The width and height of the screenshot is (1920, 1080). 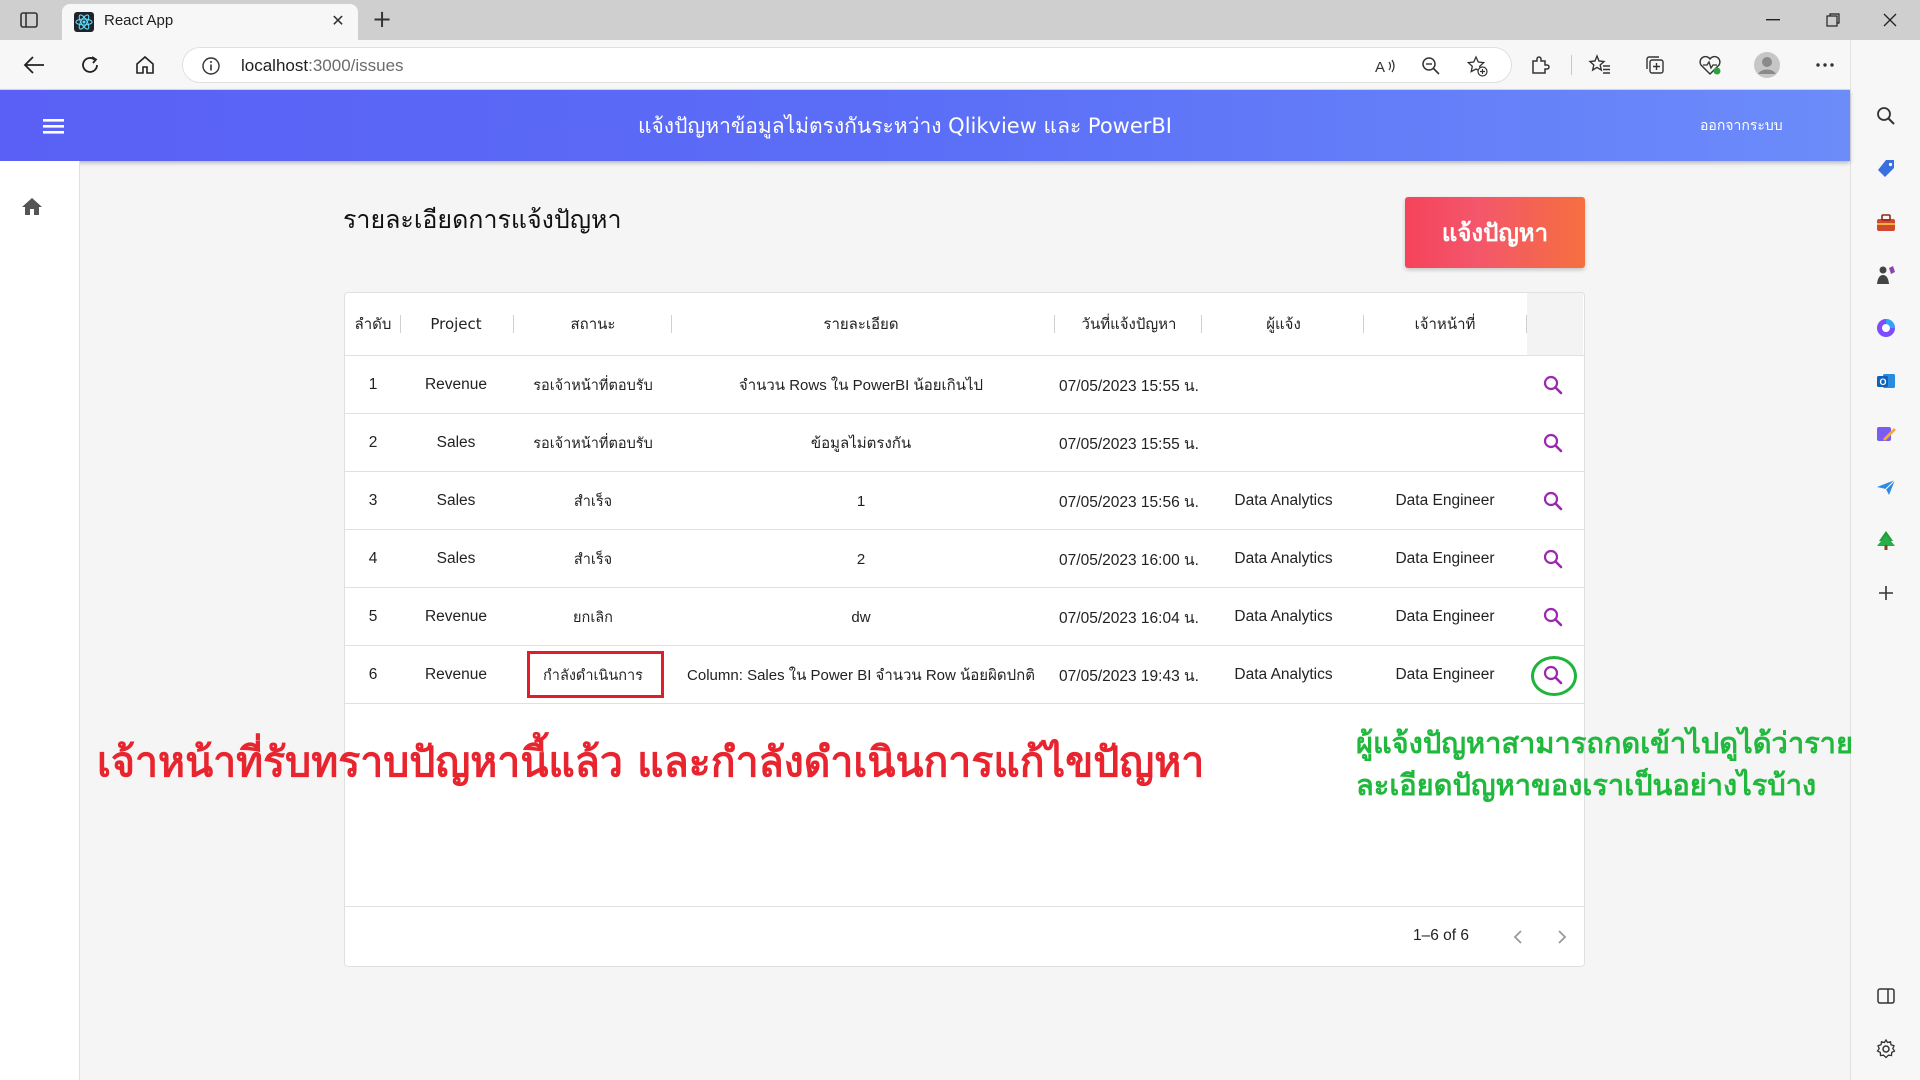 I want to click on designer-icon, so click(x=1886, y=434).